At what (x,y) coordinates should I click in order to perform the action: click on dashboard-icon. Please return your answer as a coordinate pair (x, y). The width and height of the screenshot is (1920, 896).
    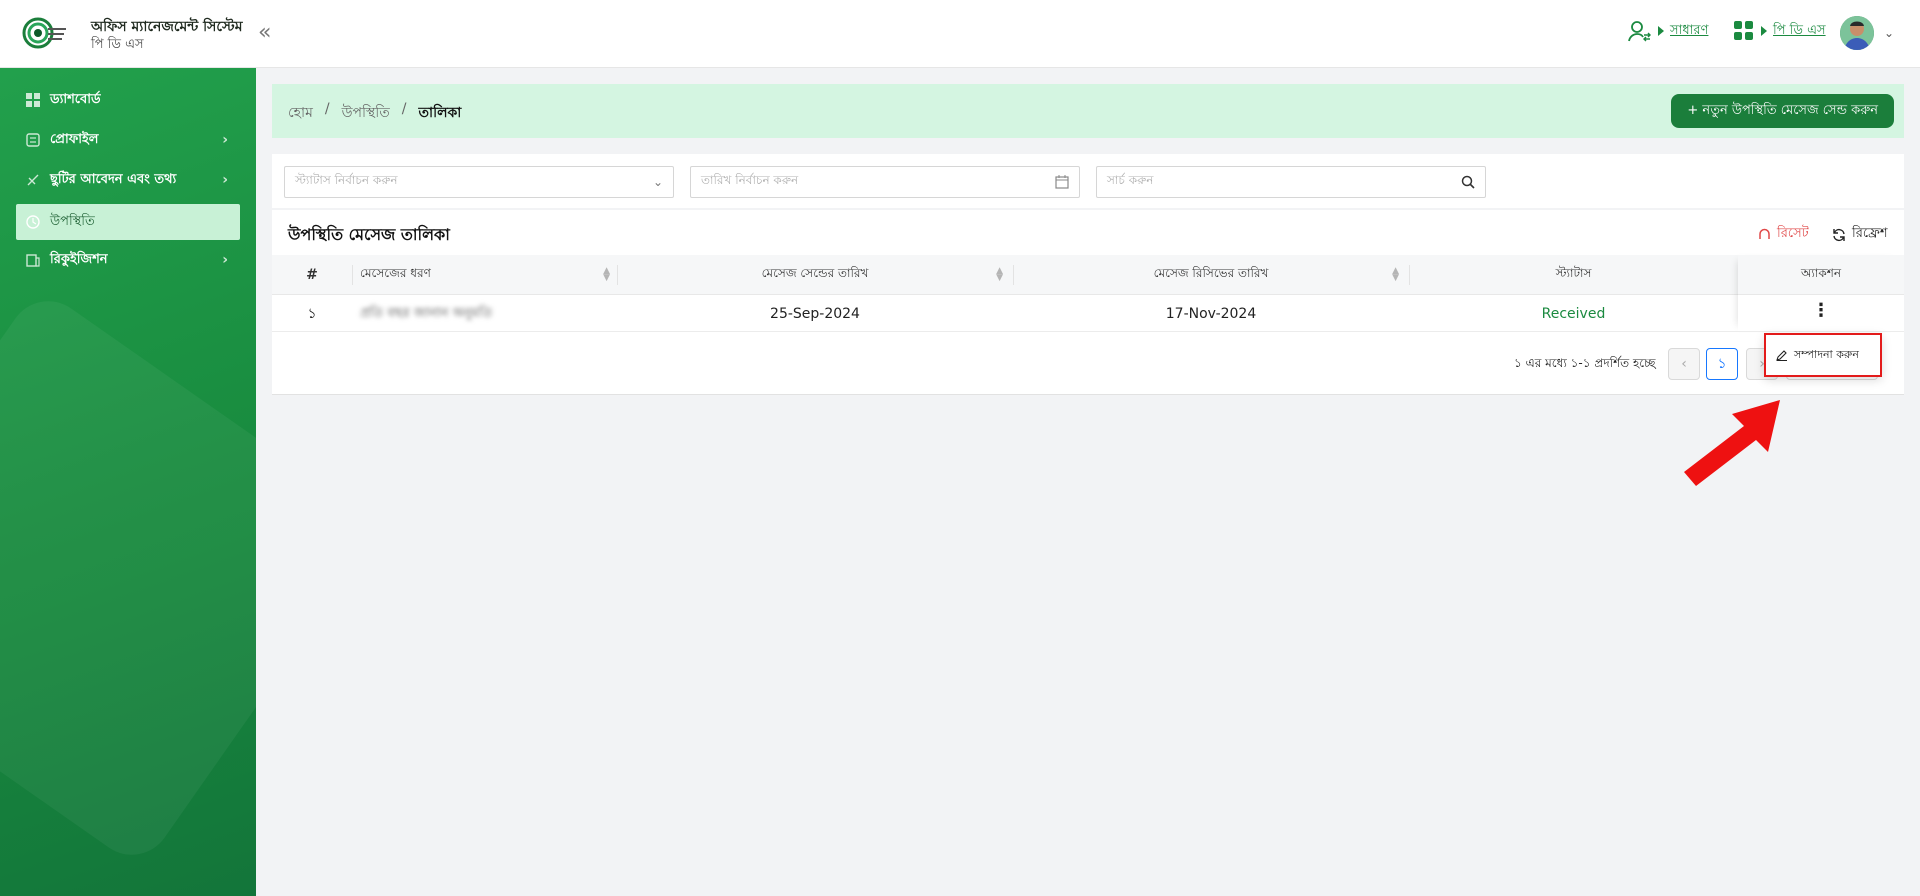
    Looking at the image, I should click on (33, 100).